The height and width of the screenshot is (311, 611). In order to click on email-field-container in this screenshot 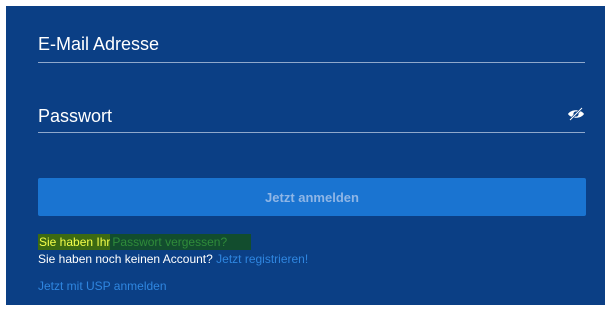, I will do `click(311, 46)`.